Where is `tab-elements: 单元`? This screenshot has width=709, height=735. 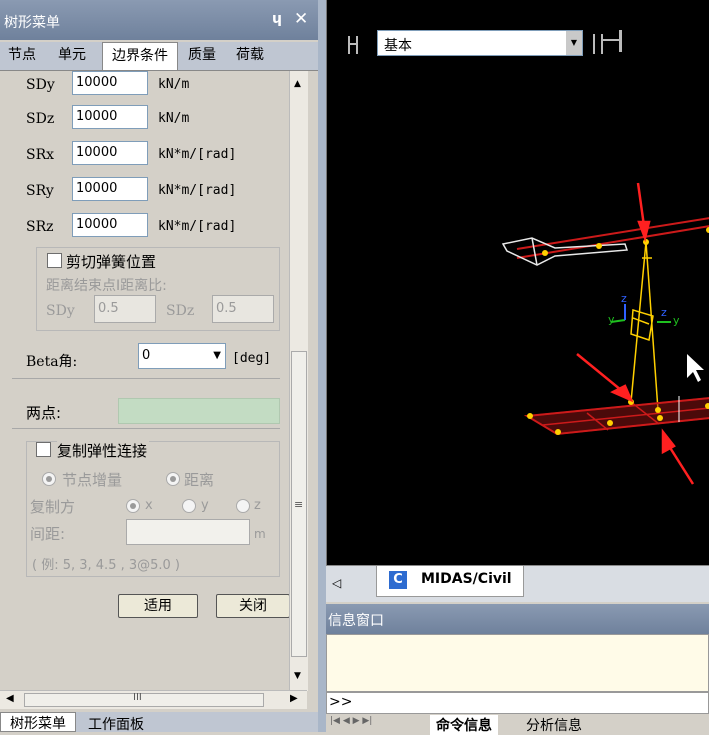 tab-elements: 单元 is located at coordinates (72, 55).